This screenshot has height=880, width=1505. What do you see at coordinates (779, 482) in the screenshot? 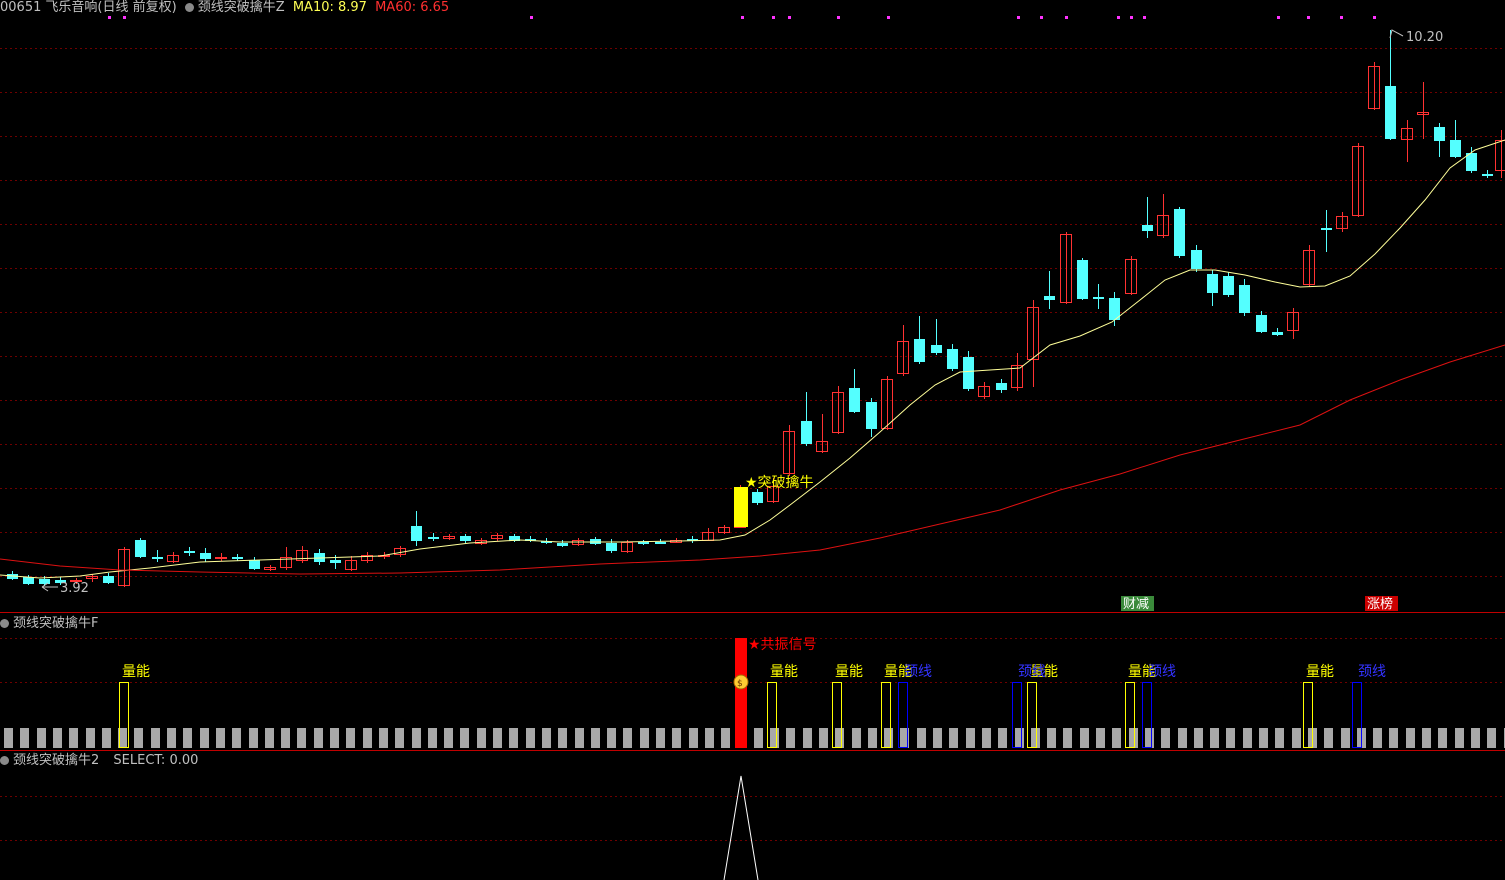
I see `breakout-signal-label: ★突破擒牛` at bounding box center [779, 482].